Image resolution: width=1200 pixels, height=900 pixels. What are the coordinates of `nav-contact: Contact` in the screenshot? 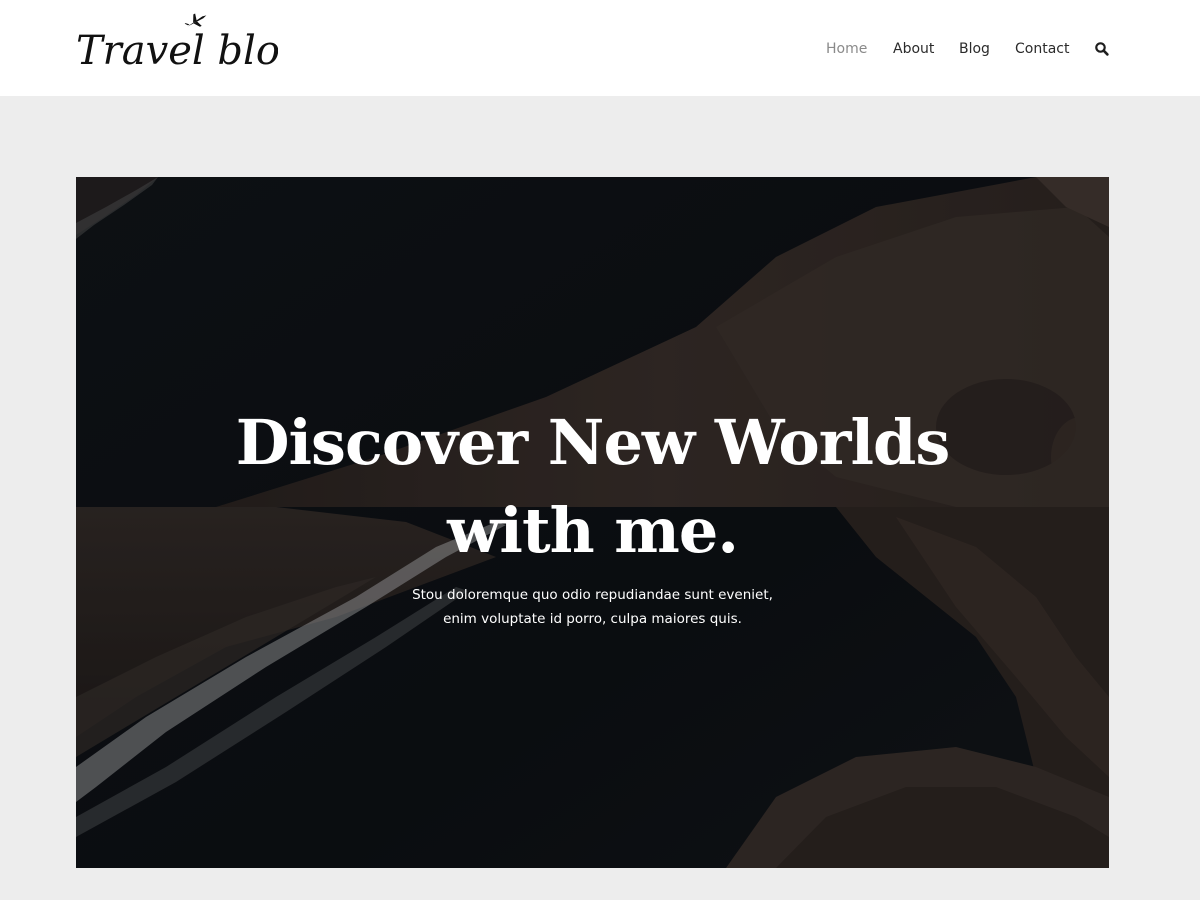 It's located at (1042, 49).